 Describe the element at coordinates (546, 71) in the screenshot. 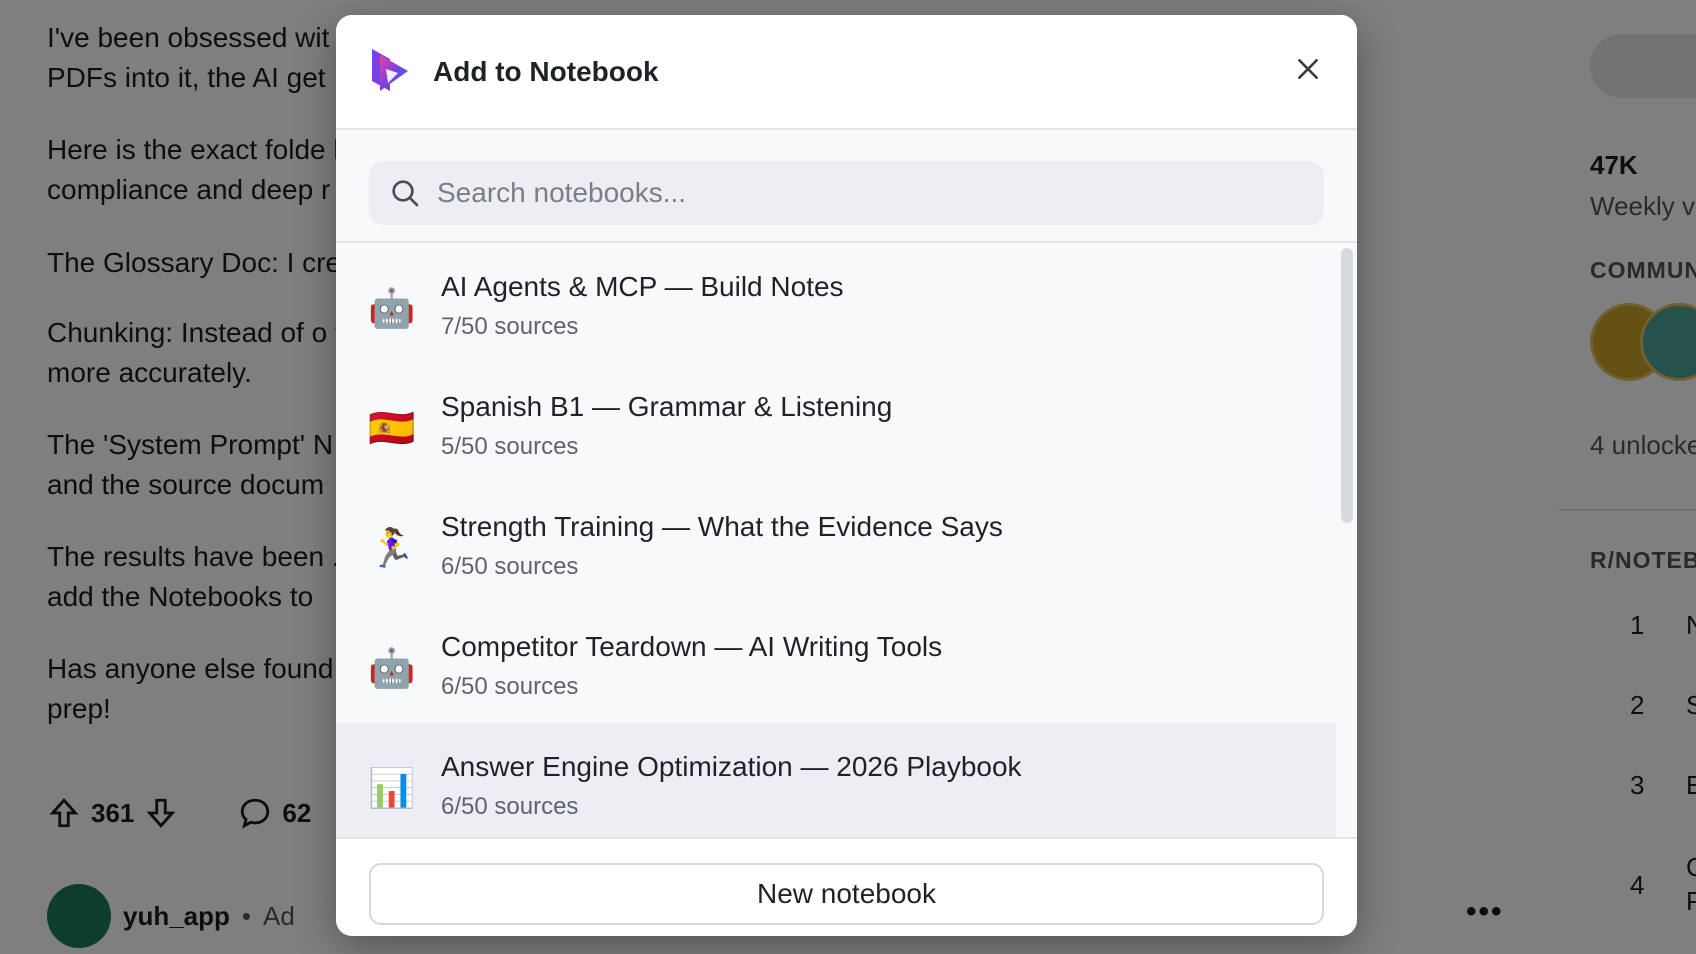

I see `dialog-title: Add to Notebook` at that location.